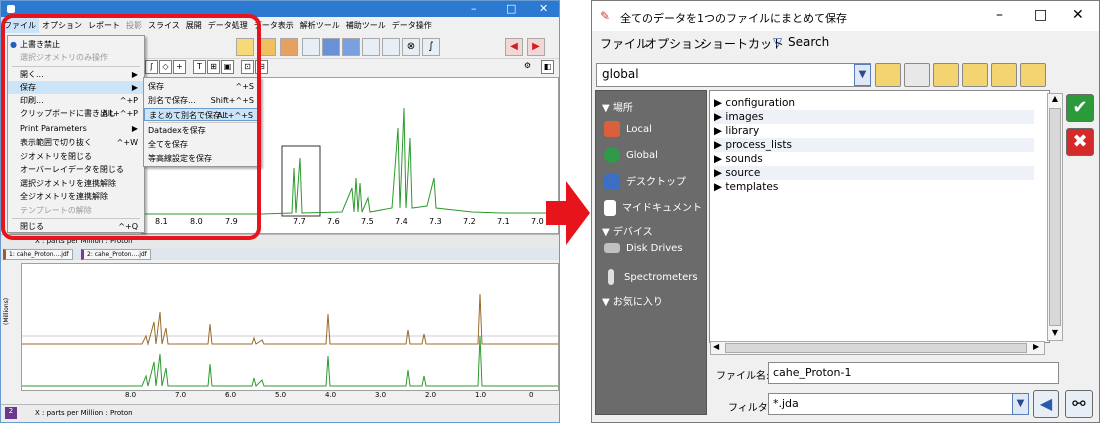 The image size is (1100, 423). I want to click on tick-label: 5.0, so click(281, 395).